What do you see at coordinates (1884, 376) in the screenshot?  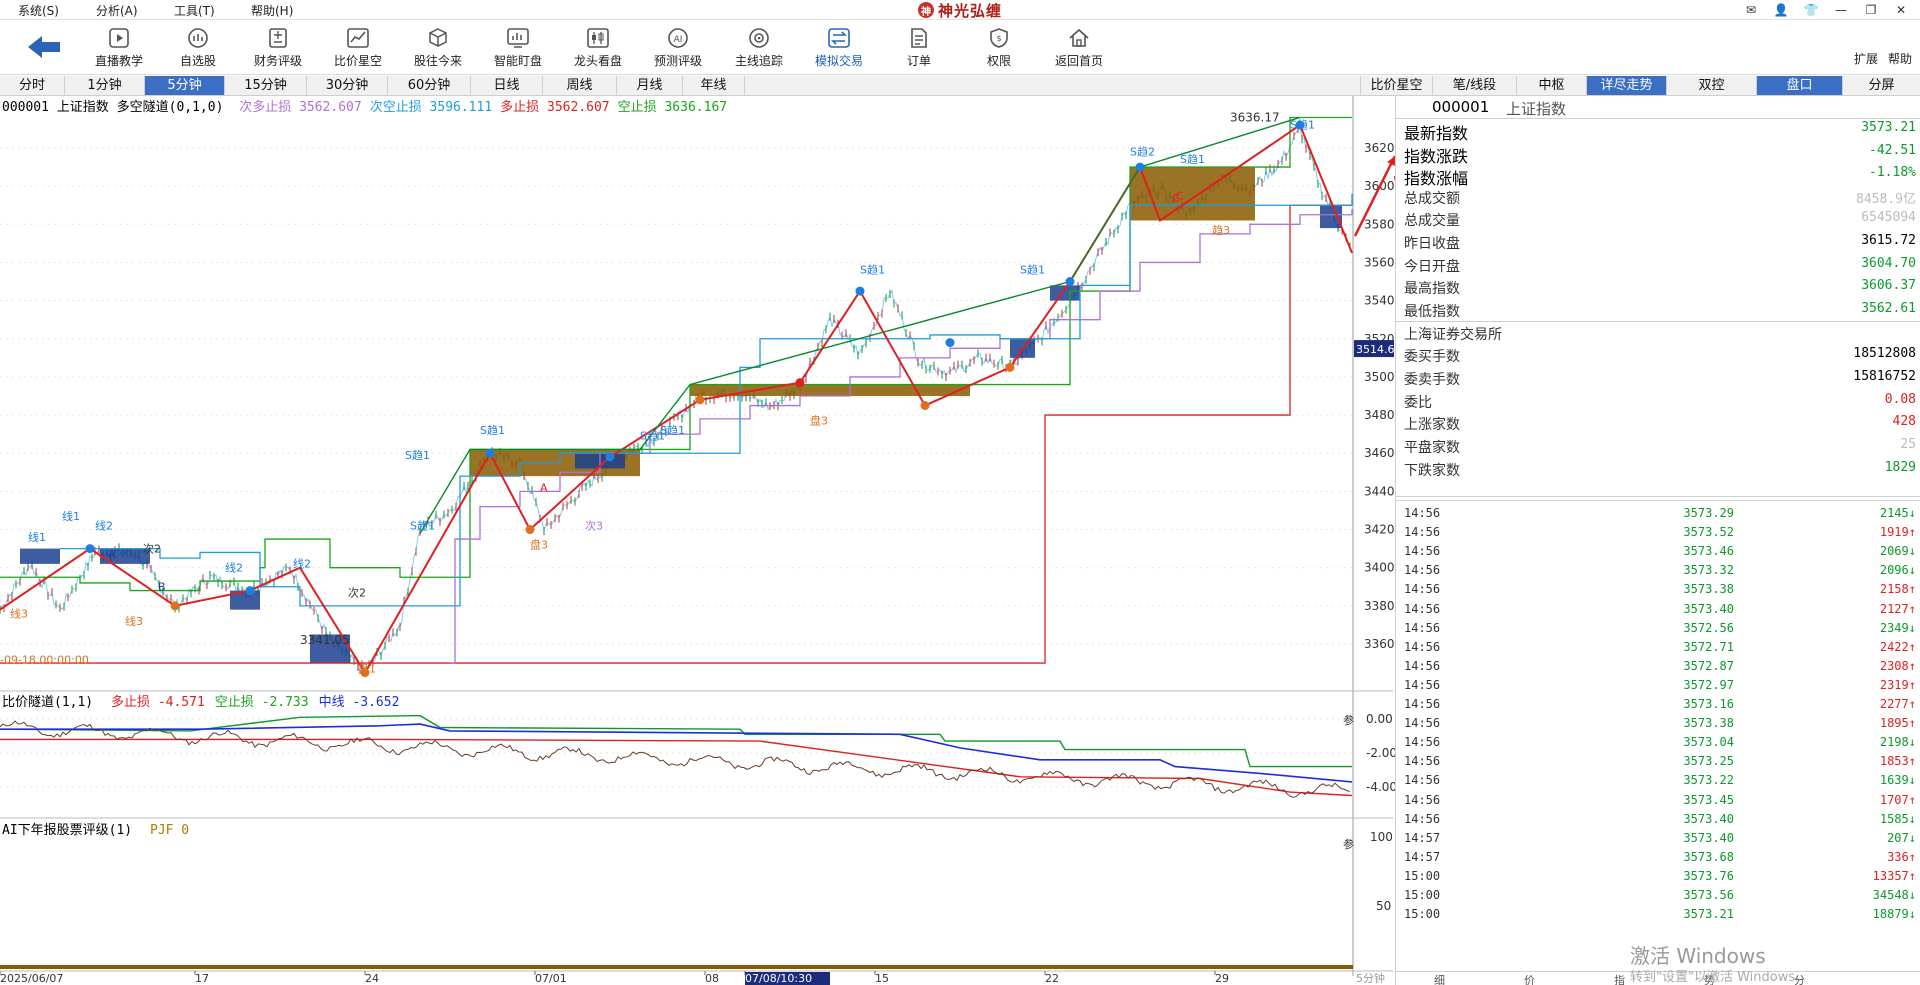 I see `quote-value: 15816752` at bounding box center [1884, 376].